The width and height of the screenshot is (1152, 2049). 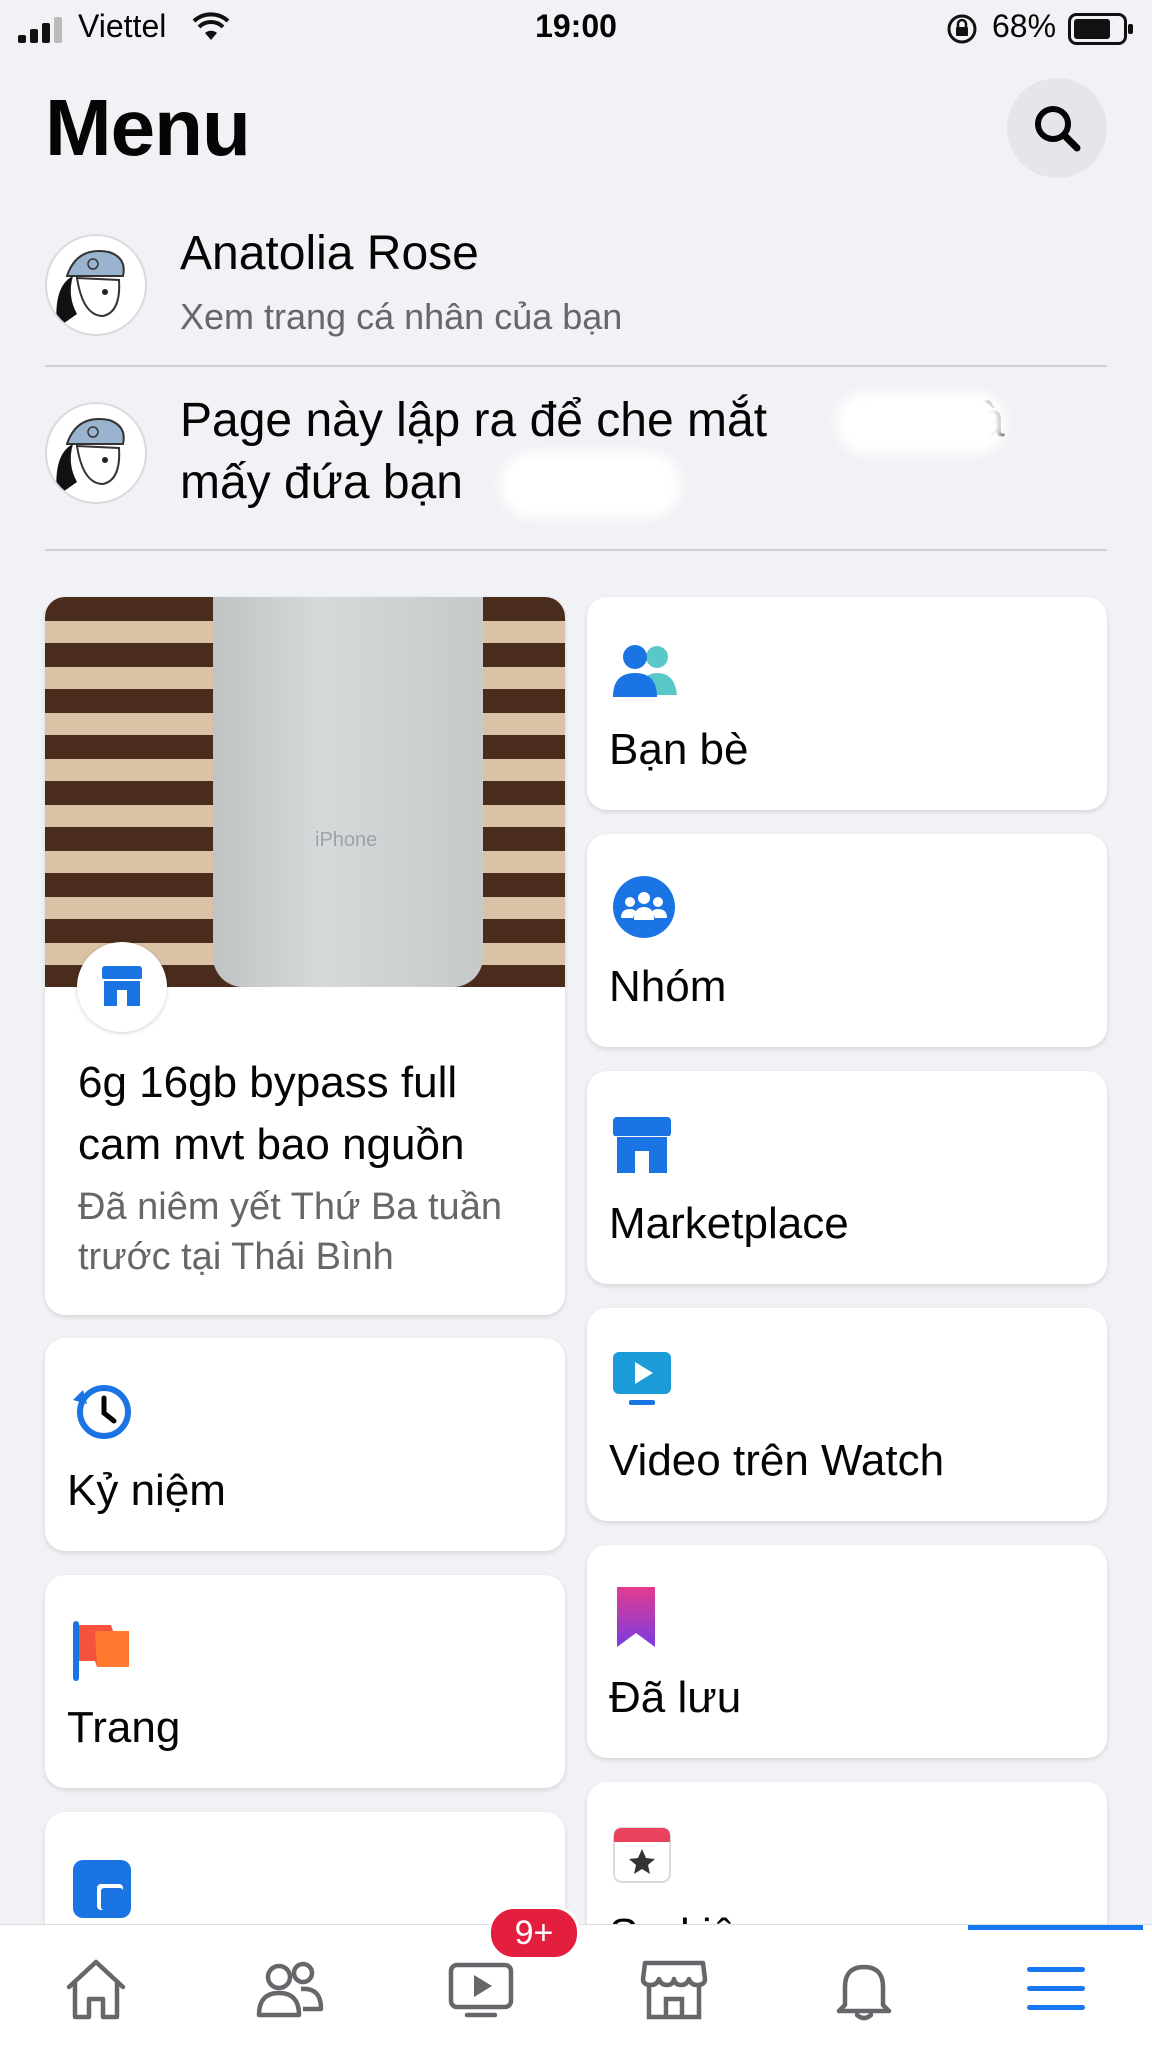 What do you see at coordinates (668, 986) in the screenshot?
I see `groups-label: Nhóm` at bounding box center [668, 986].